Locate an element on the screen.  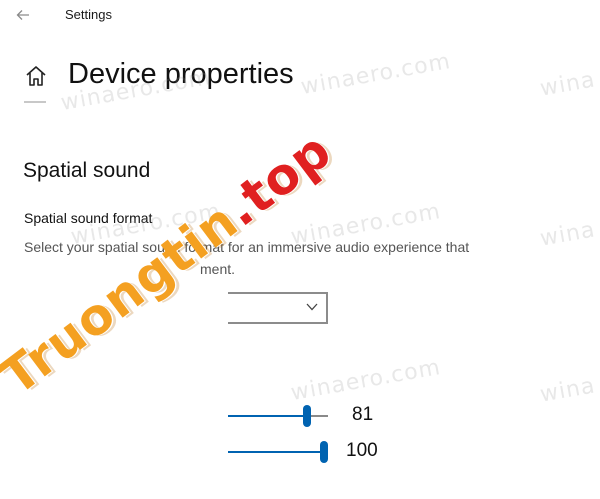
header-underline is located at coordinates (35, 102).